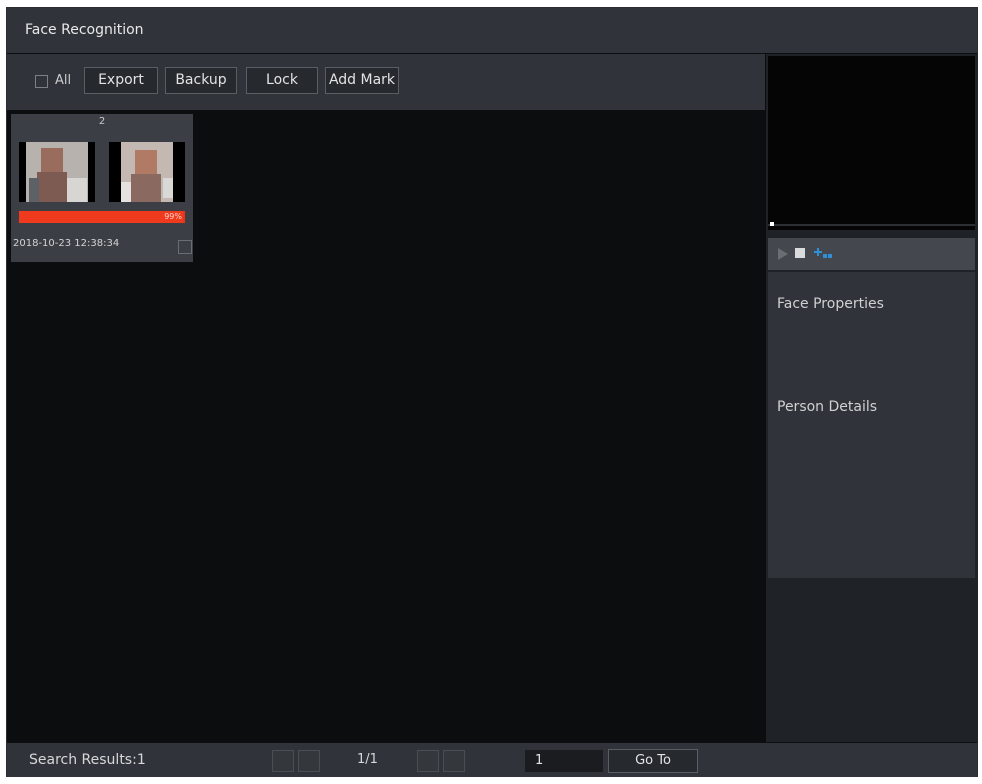 The image size is (982, 784). What do you see at coordinates (454, 761) in the screenshot?
I see `last-page-button` at bounding box center [454, 761].